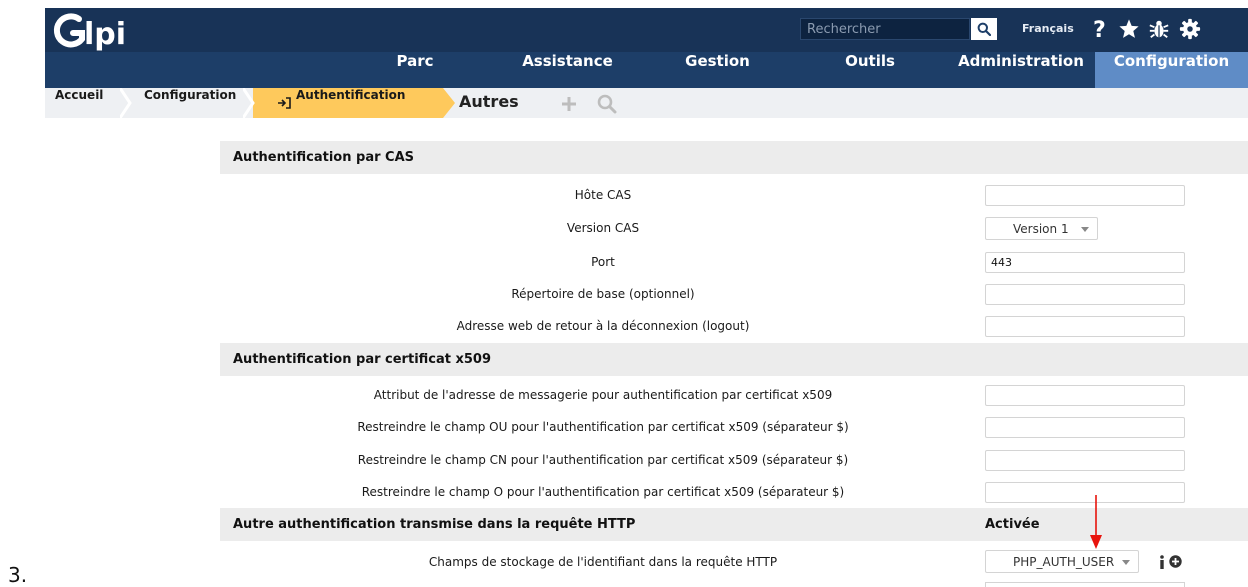  What do you see at coordinates (1085, 460) in the screenshot?
I see `x509-cn-input` at bounding box center [1085, 460].